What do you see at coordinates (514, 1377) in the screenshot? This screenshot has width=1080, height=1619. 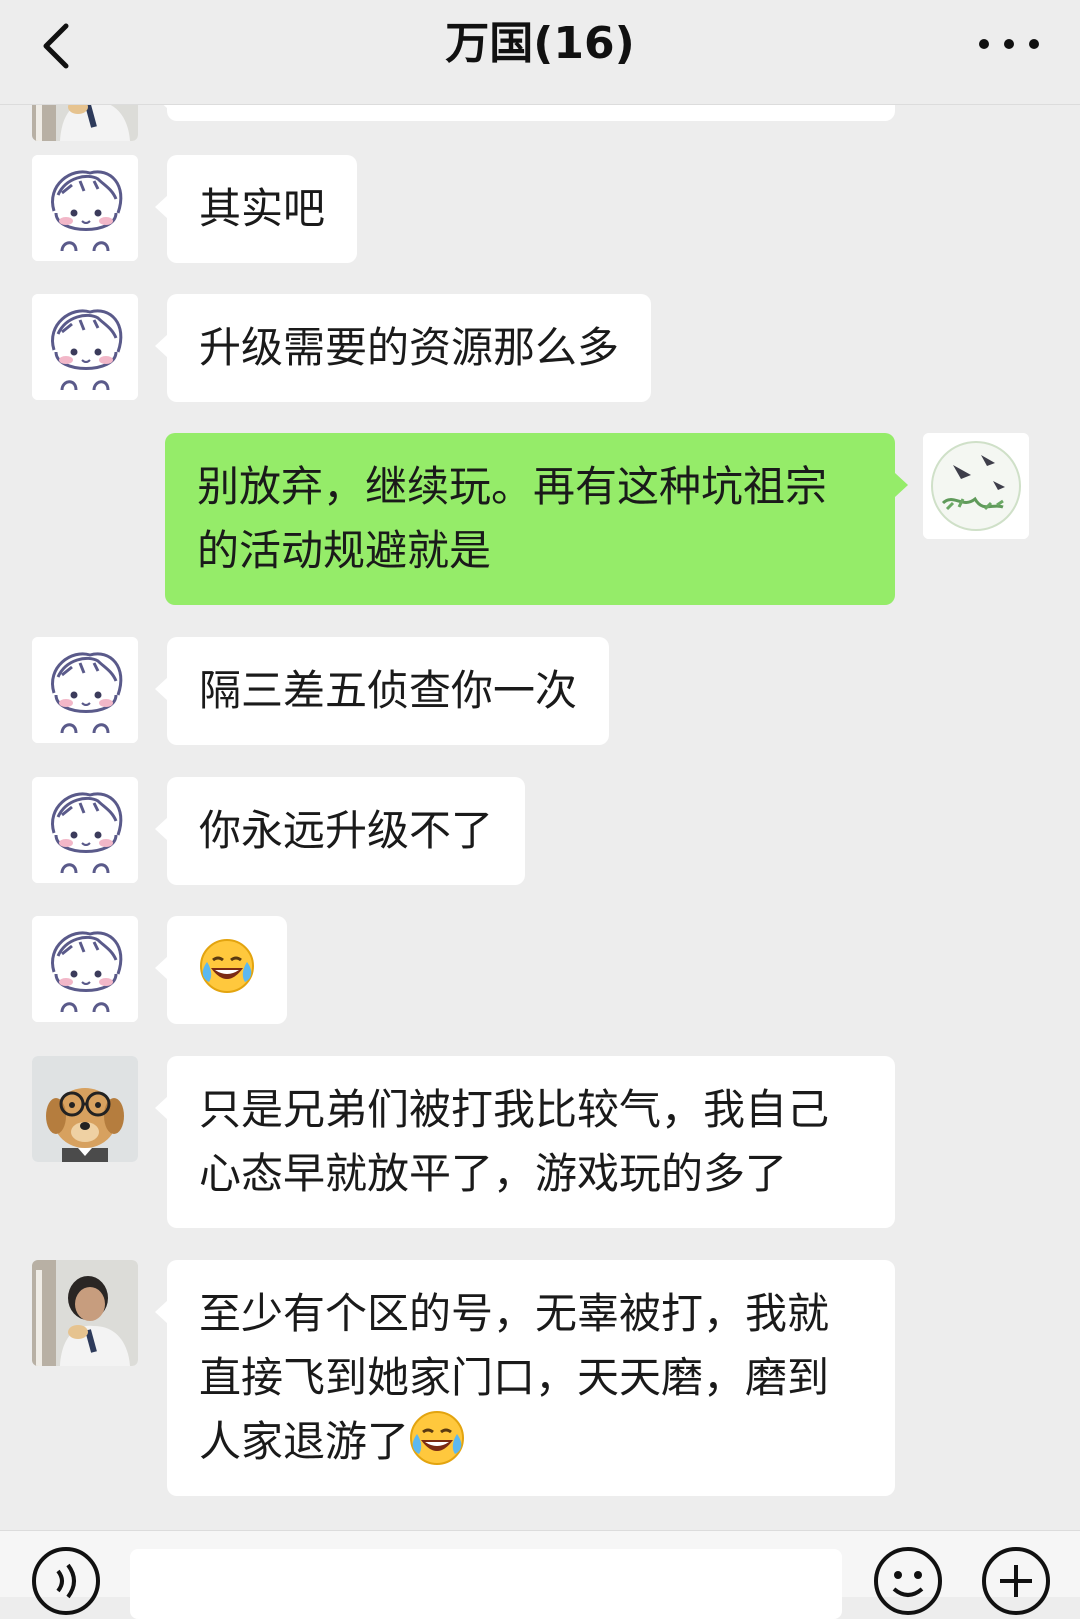 I see `message-text: 至少有个区的号，无辜被打，我就直接飞到她家门口，天天磨，磨到人家退游了` at bounding box center [514, 1377].